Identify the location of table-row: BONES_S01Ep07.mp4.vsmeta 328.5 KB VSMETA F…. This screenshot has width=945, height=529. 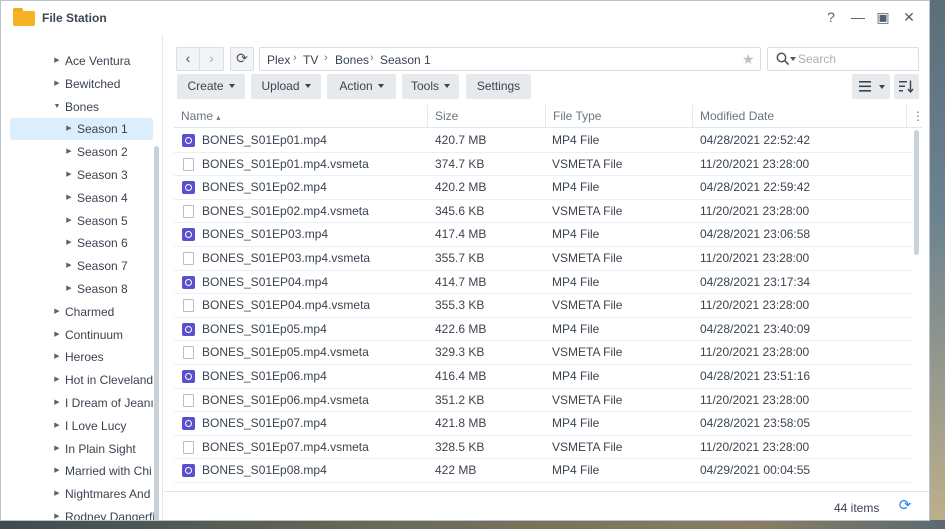
(543, 448).